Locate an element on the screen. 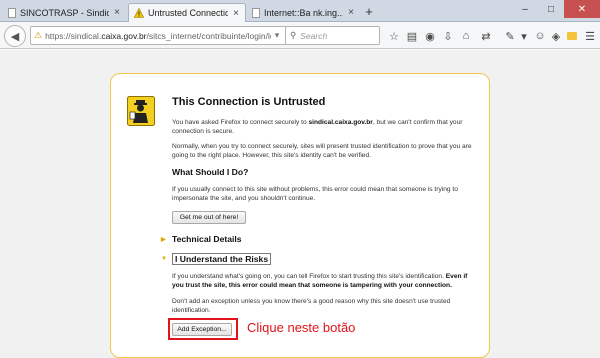 This screenshot has height=358, width=600. chevron-down-icon: ▼ is located at coordinates (164, 259).